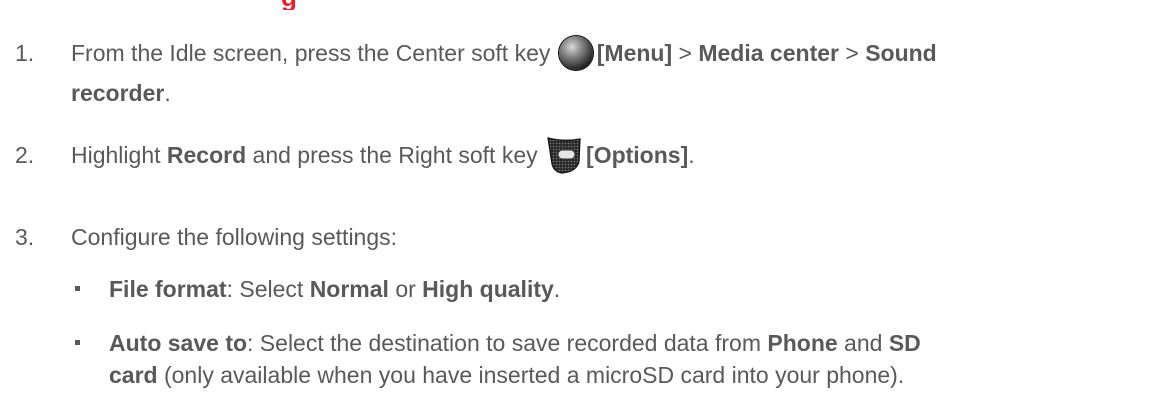 The height and width of the screenshot is (419, 1175). I want to click on step-number: 2., so click(25, 155).